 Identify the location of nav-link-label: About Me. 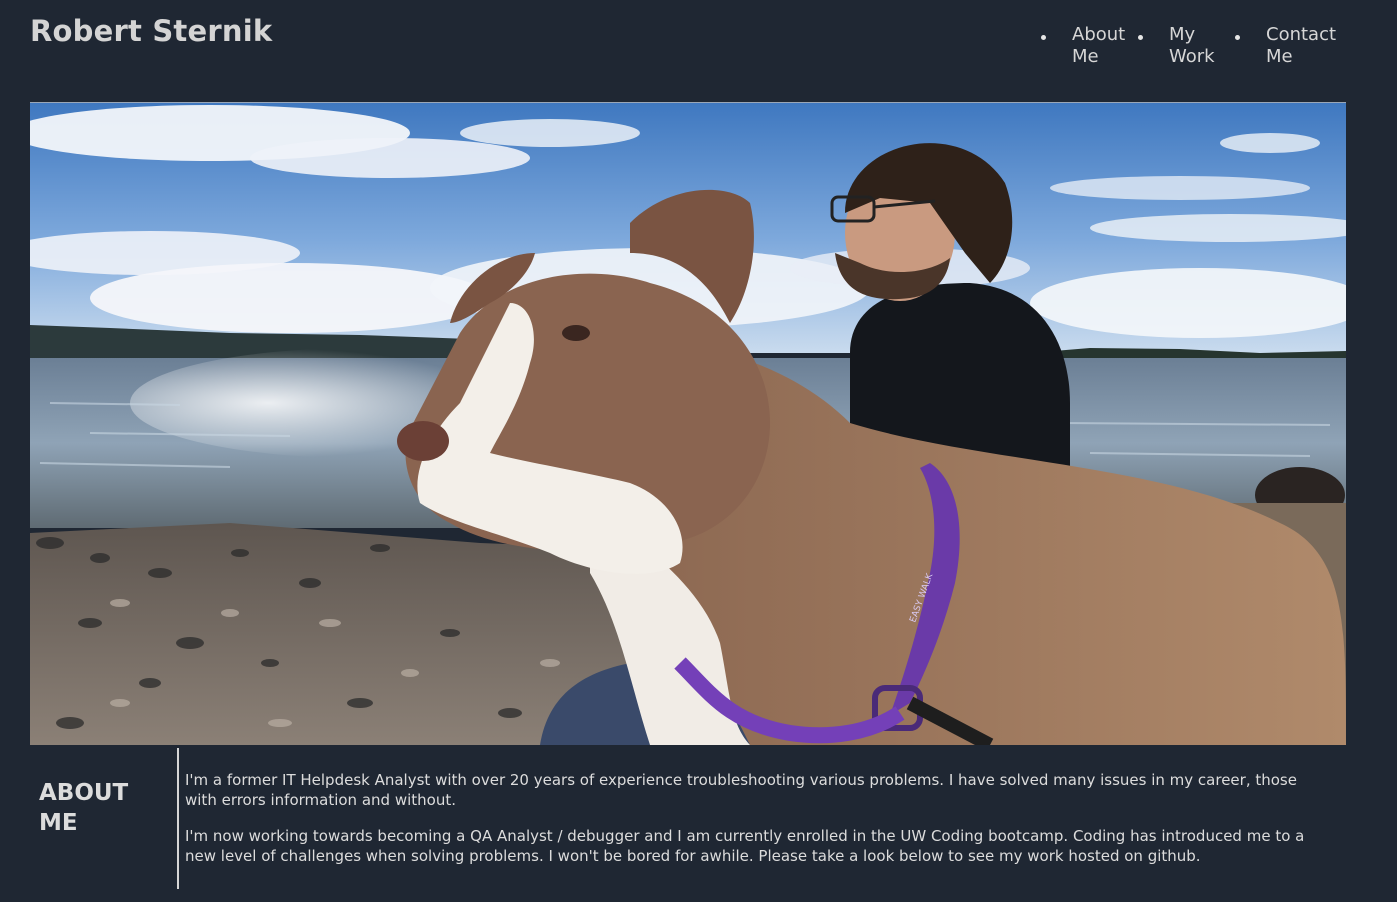
(1099, 45).